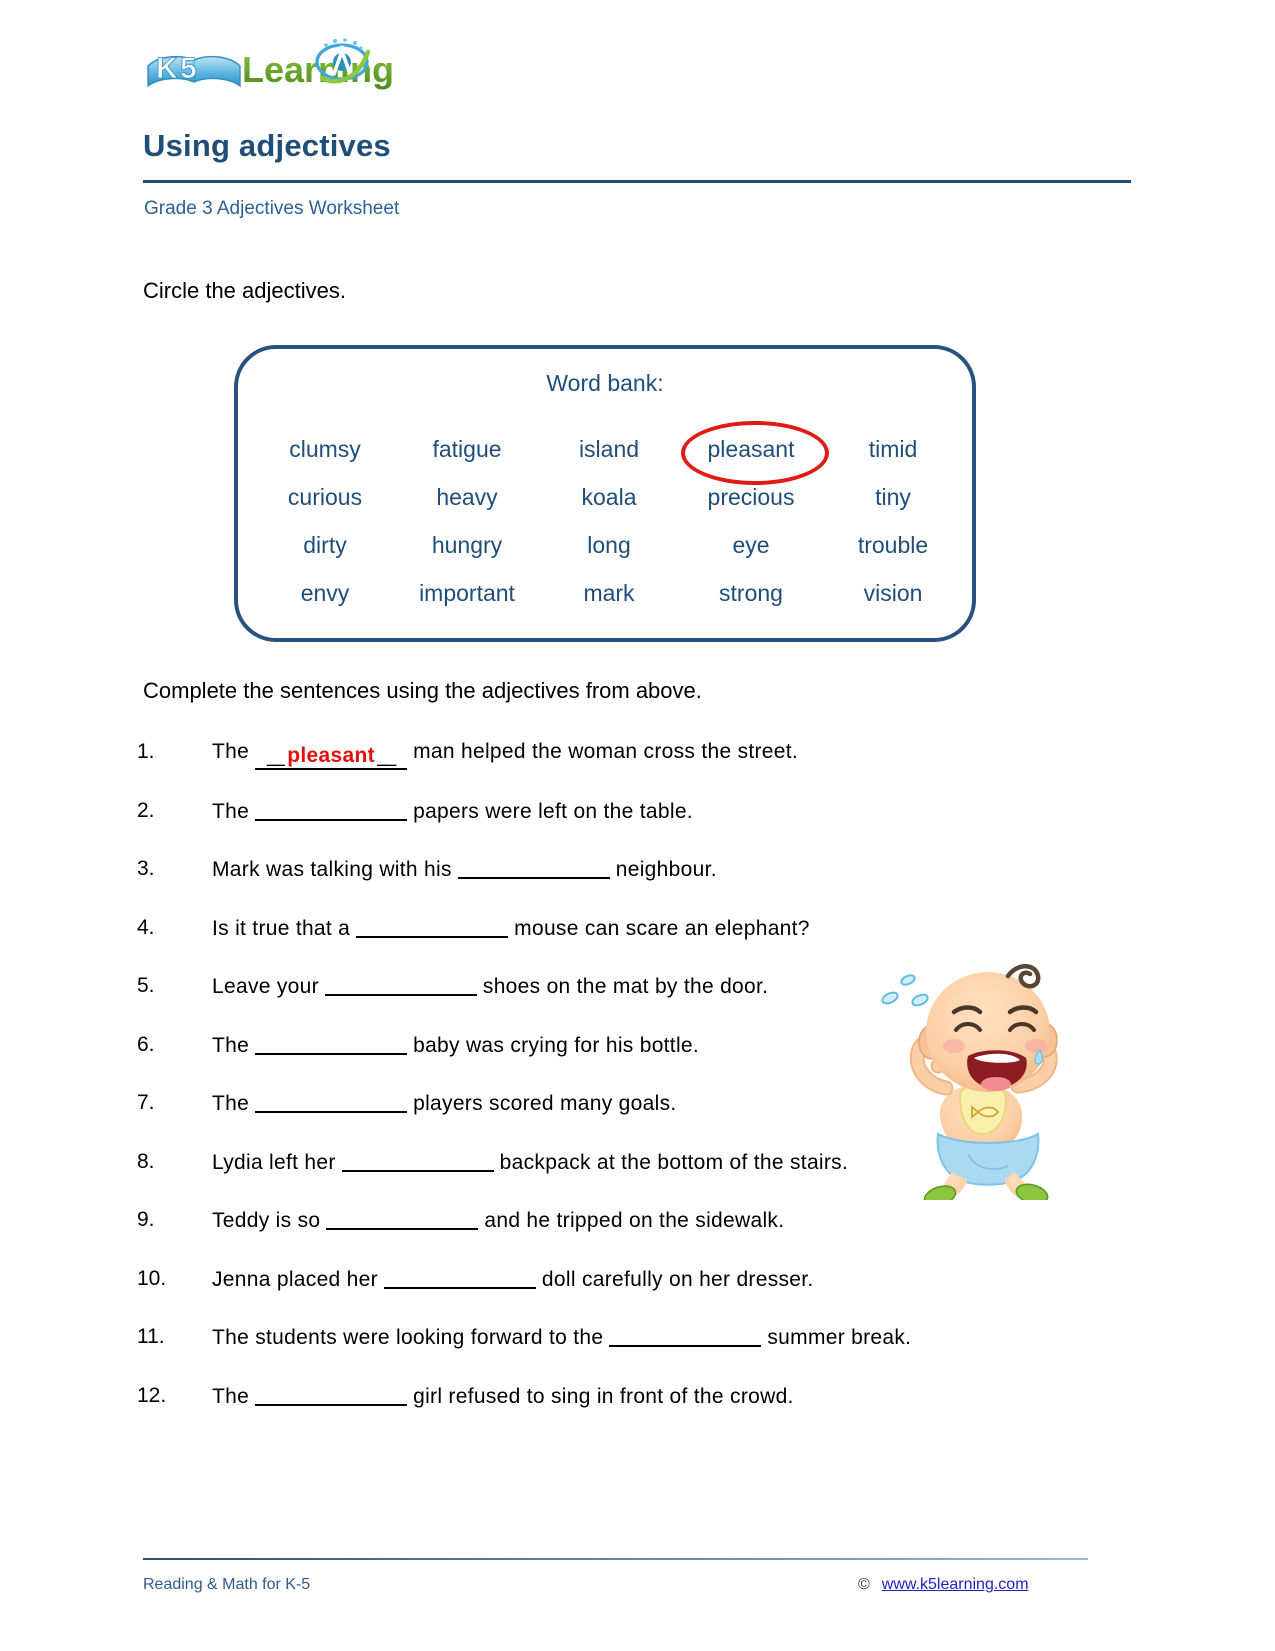 The width and height of the screenshot is (1275, 1651). I want to click on word-bank-word: long, so click(609, 545).